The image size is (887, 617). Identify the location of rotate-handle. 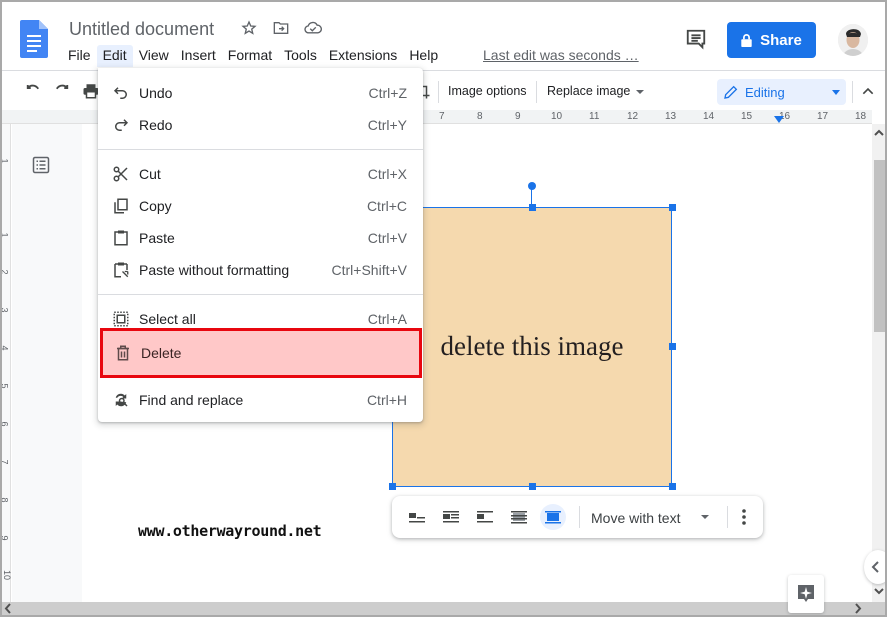
(532, 186).